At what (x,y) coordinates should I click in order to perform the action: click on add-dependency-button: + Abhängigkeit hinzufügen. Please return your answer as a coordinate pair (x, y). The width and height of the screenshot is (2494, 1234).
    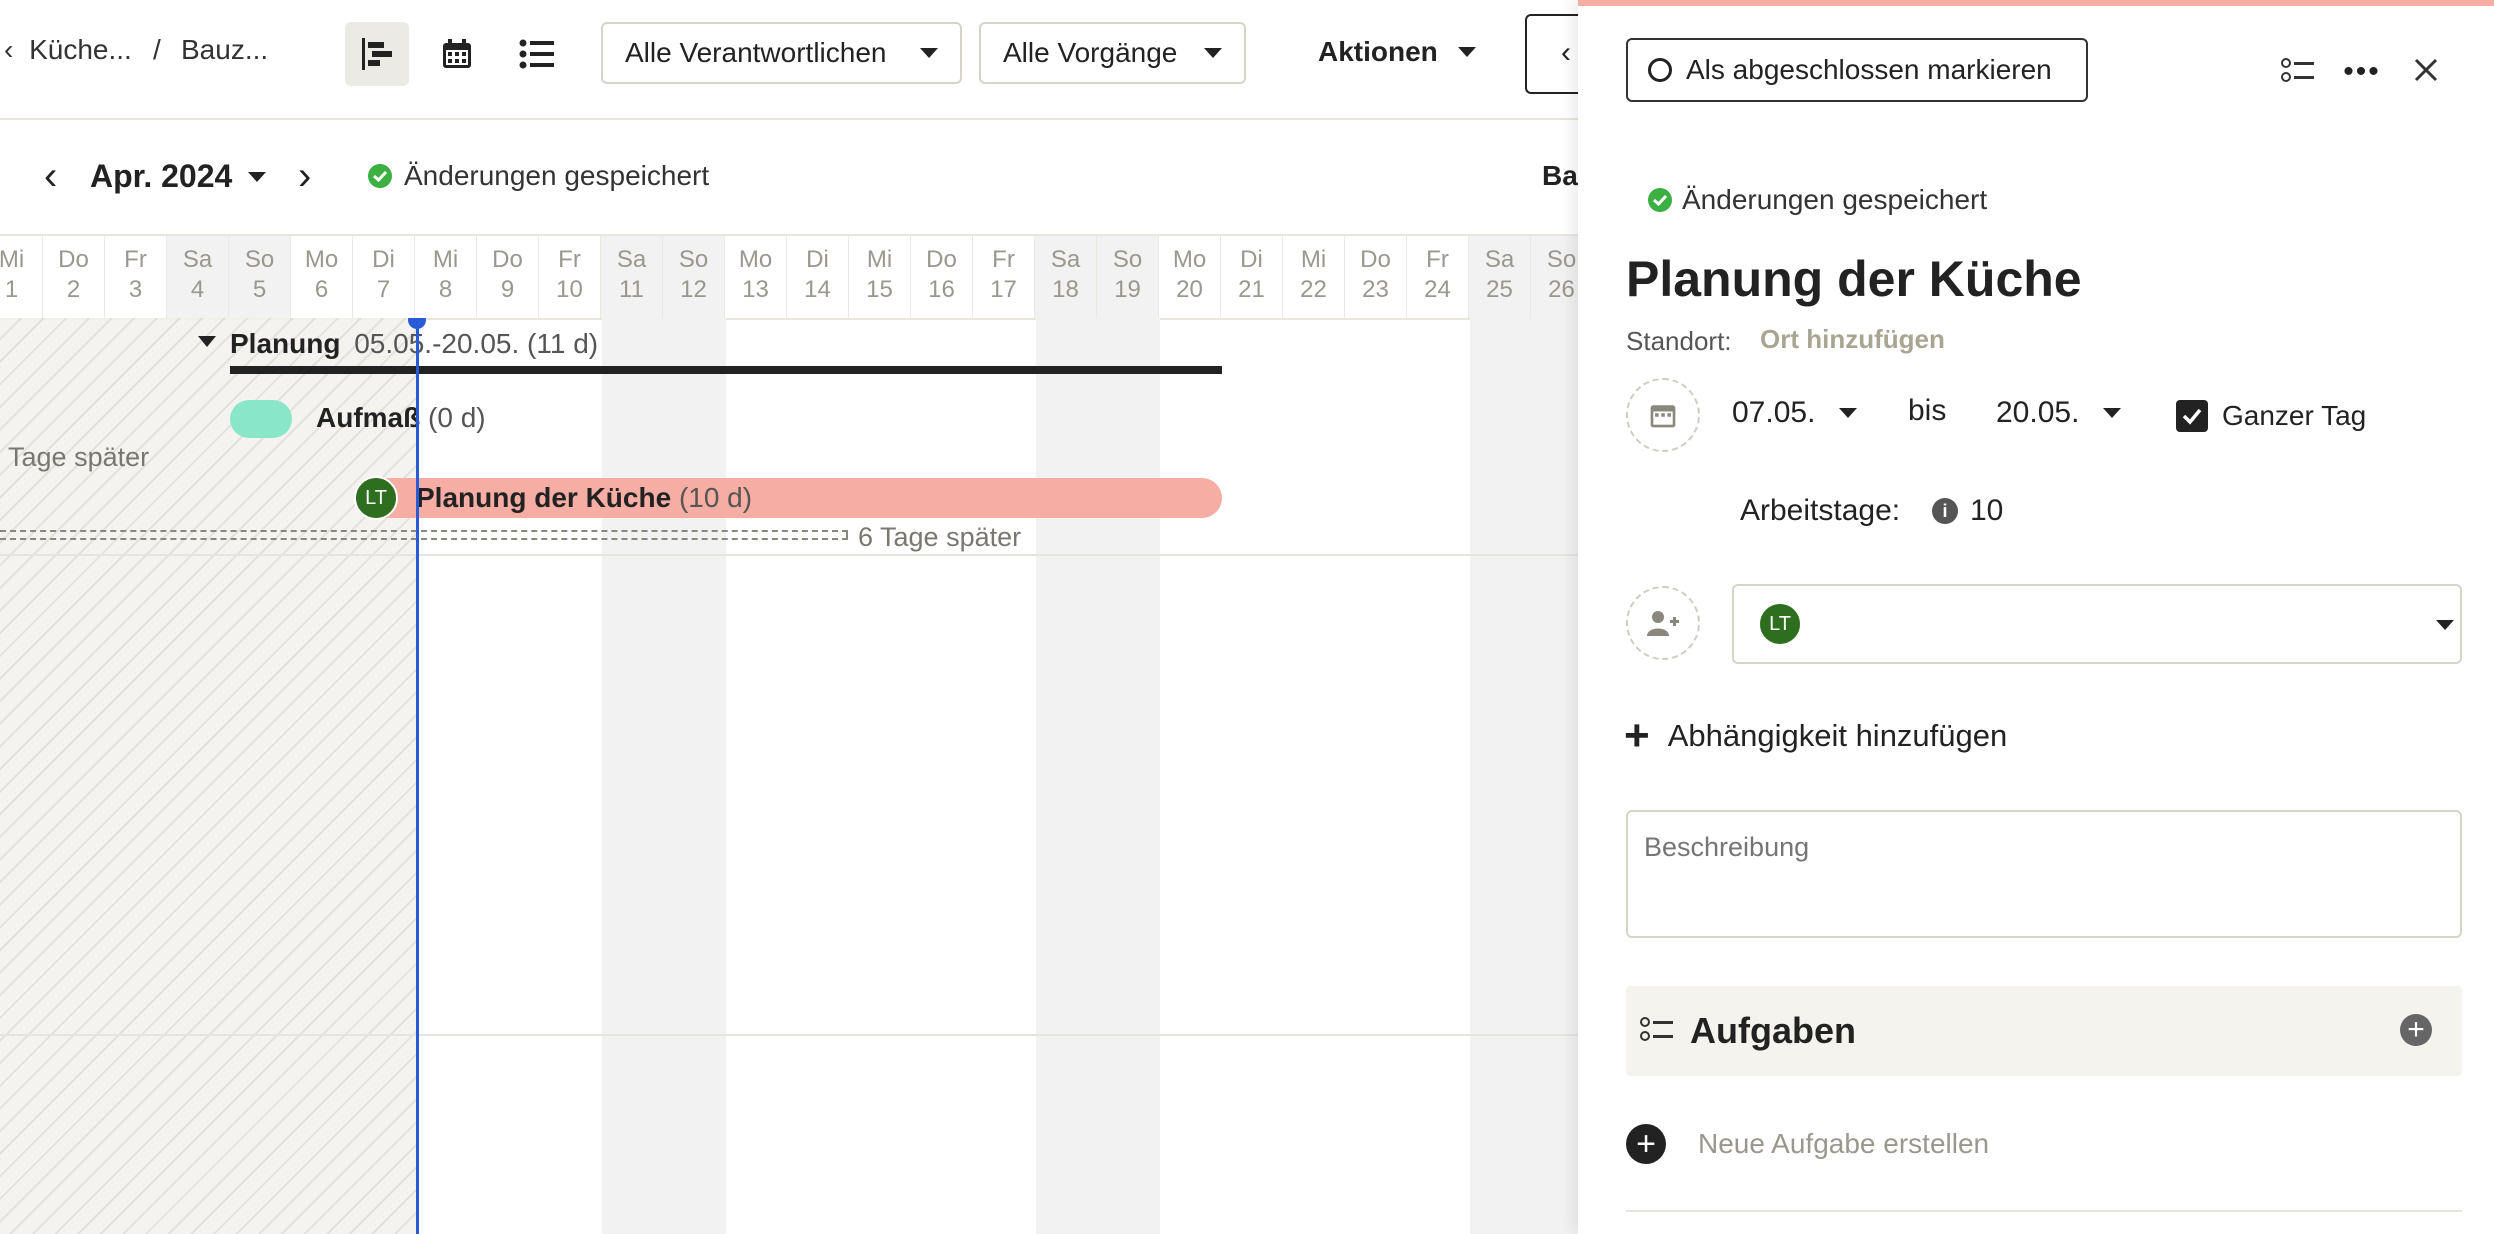
    Looking at the image, I should click on (1815, 736).